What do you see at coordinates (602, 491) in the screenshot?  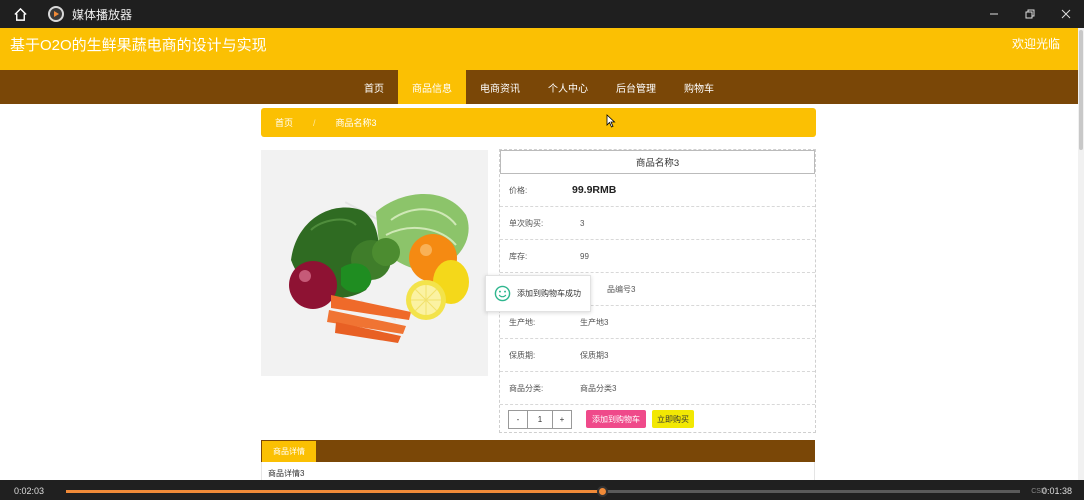 I see `seek-knob` at bounding box center [602, 491].